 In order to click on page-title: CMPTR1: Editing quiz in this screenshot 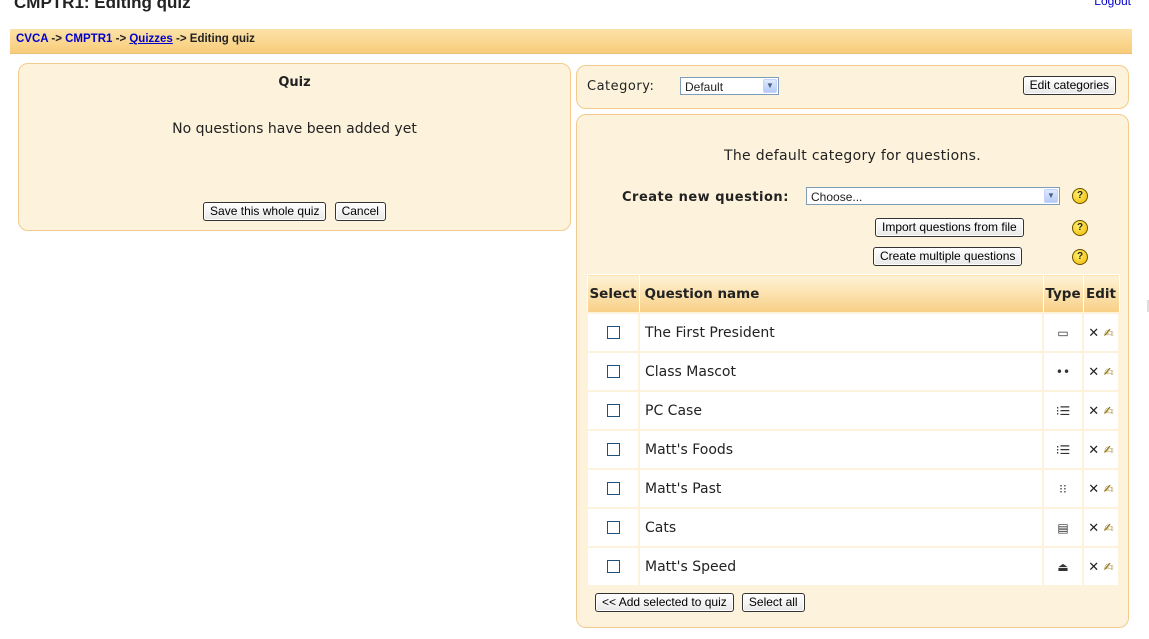, I will do `click(102, 6)`.